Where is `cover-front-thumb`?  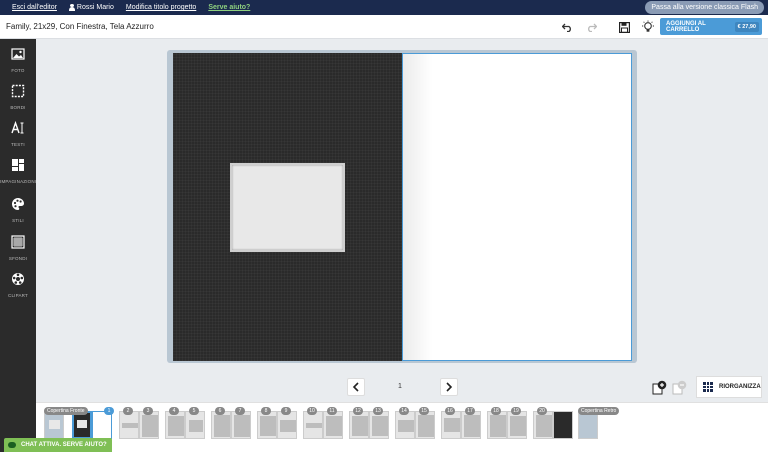 cover-front-thumb is located at coordinates (82, 425).